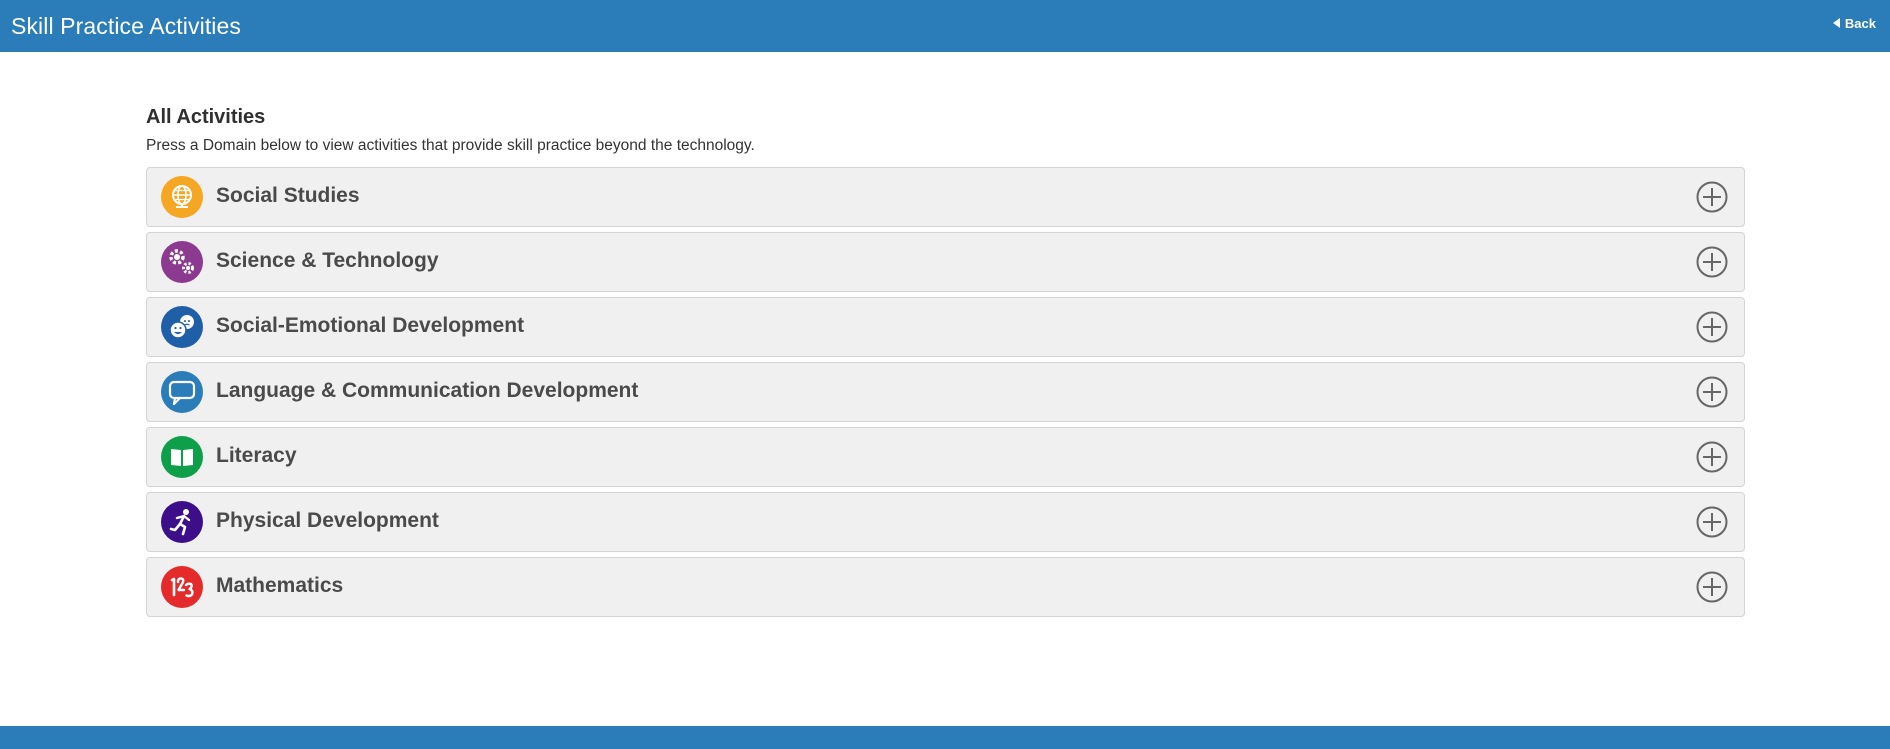 This screenshot has width=1890, height=749. Describe the element at coordinates (327, 520) in the screenshot. I see `domain-label: Physical Development` at that location.